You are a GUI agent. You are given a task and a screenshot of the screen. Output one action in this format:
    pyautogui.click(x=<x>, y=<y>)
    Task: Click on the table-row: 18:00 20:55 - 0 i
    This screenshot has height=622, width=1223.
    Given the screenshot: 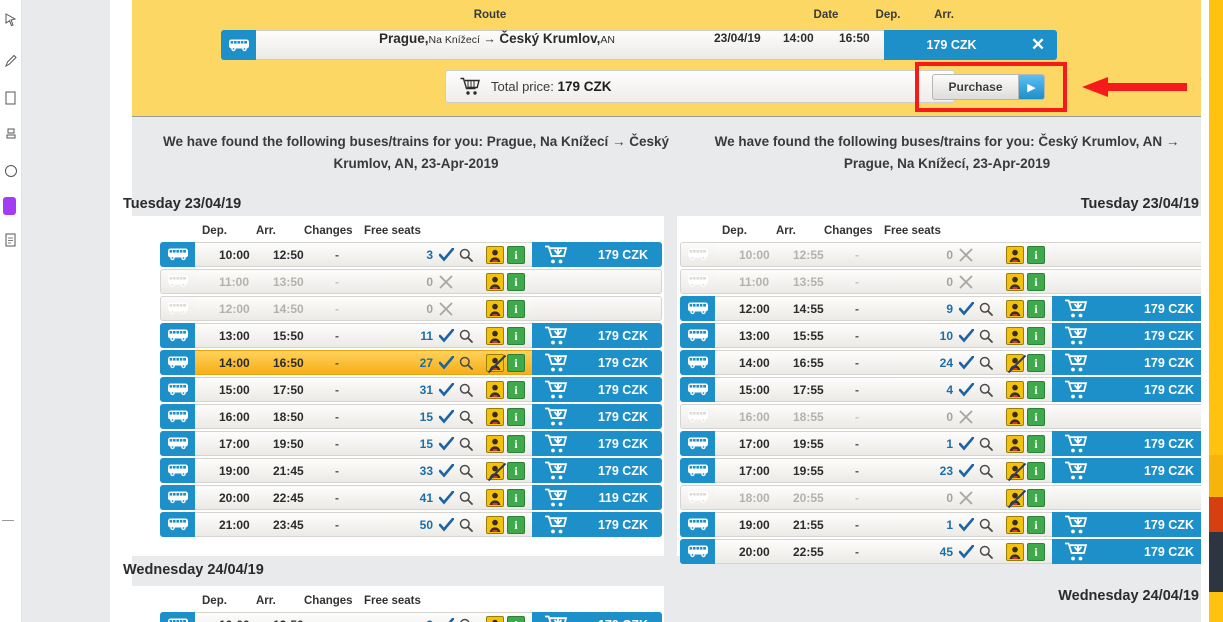 What is the action you would take?
    pyautogui.click(x=944, y=497)
    